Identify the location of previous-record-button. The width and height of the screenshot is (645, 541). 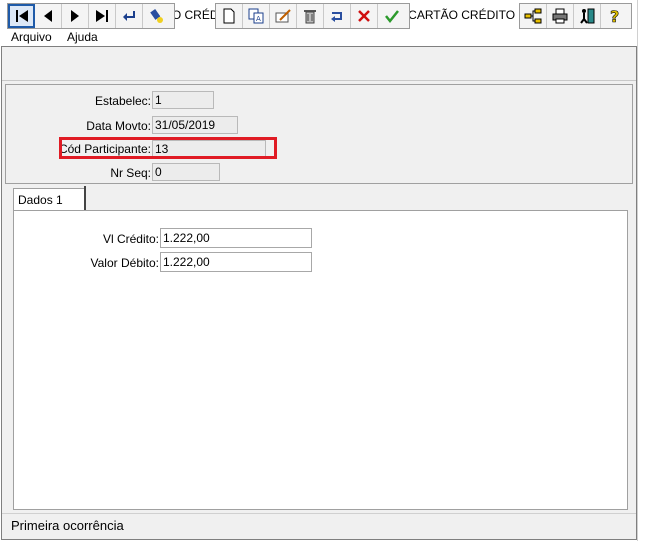
(48, 16).